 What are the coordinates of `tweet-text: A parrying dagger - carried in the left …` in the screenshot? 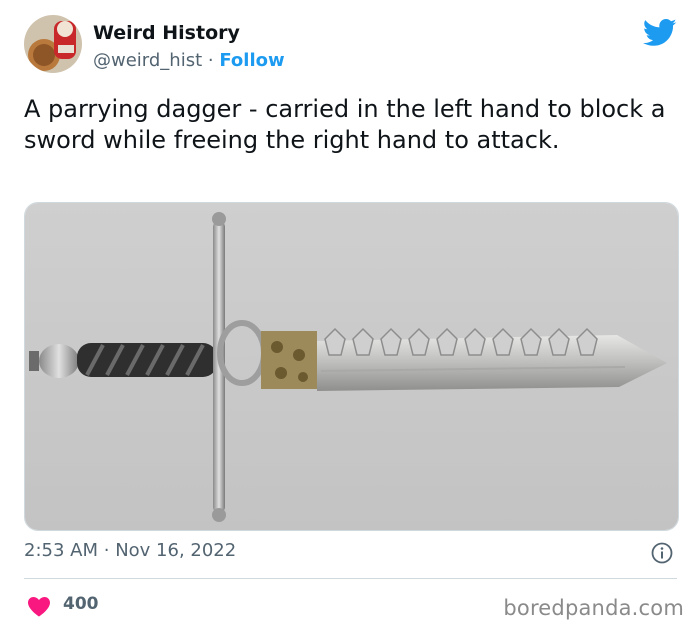 It's located at (345, 124).